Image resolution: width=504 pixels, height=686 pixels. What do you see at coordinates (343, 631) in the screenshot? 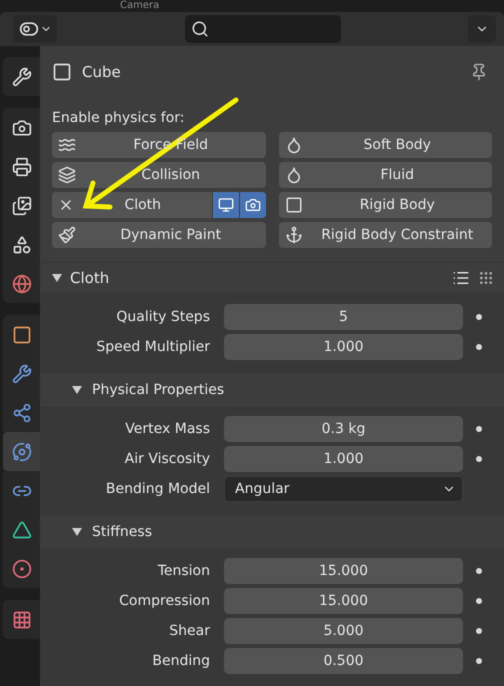
I see `number-field: 5.000` at bounding box center [343, 631].